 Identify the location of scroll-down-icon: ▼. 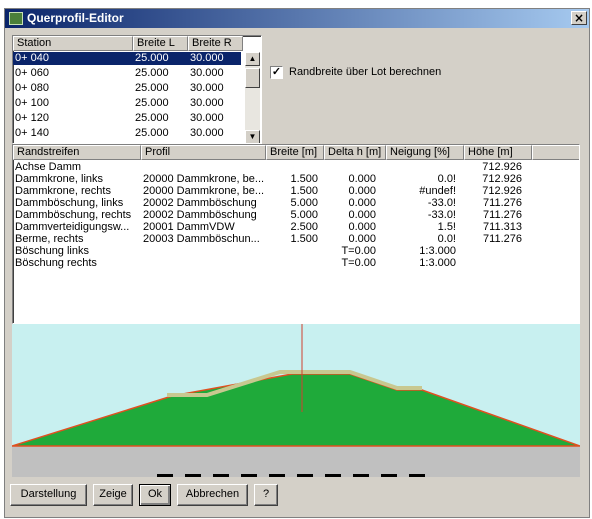
(252, 136).